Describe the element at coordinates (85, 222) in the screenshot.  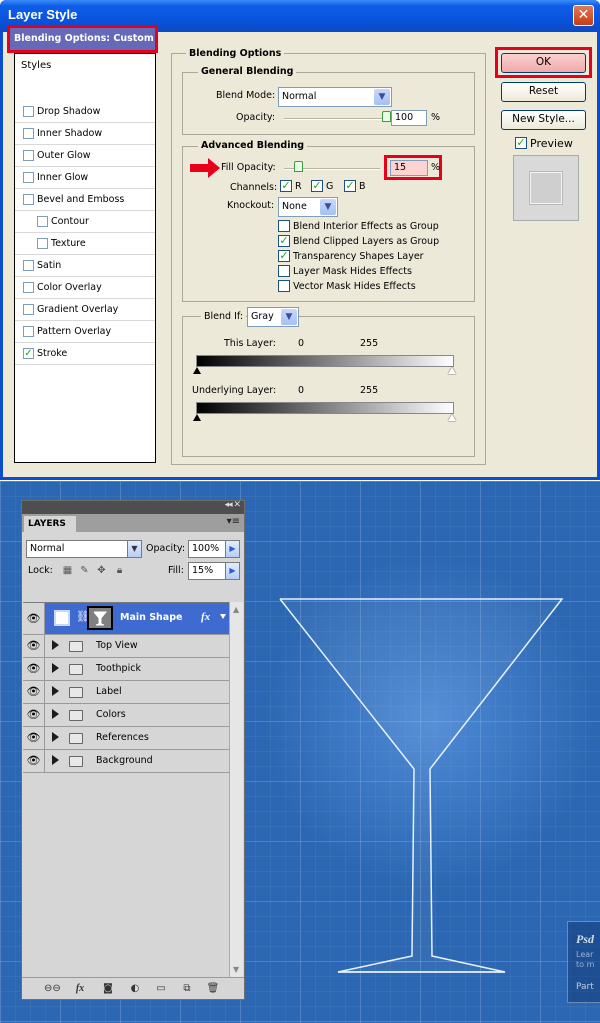
I see `style-item: Contour` at that location.